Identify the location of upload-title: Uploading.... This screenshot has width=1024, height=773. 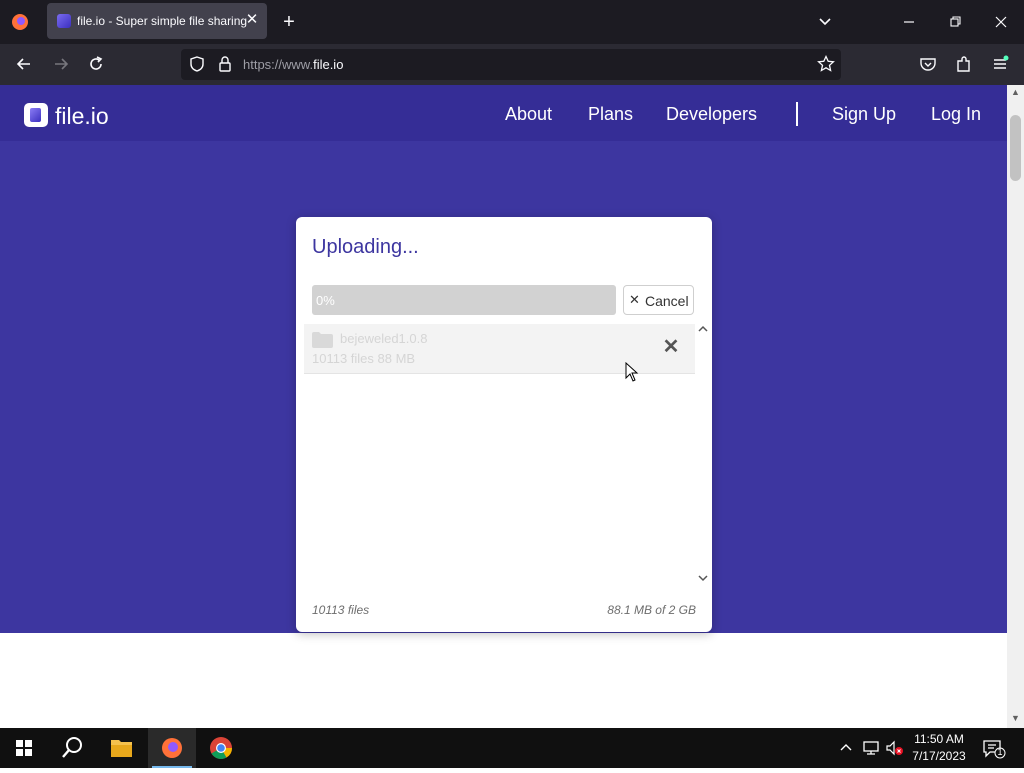
(365, 247).